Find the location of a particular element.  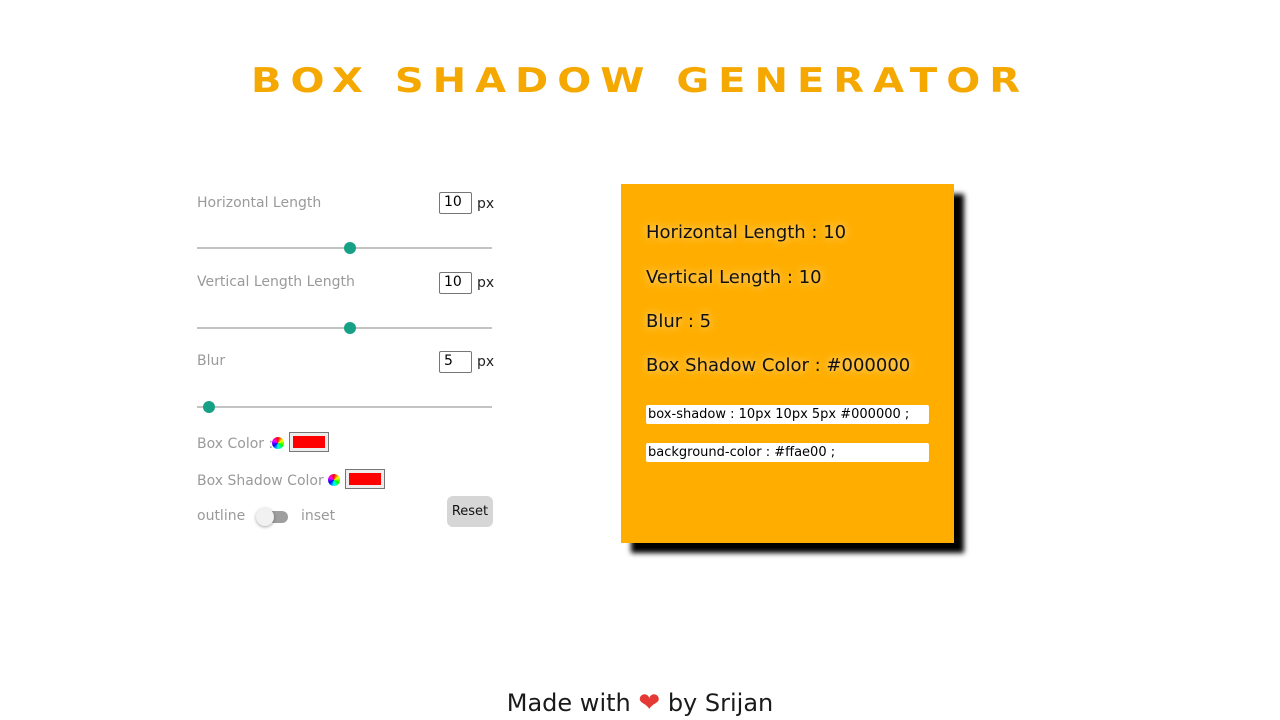

box-shadow-code: box-shadow : 10px 10px 5px #000000 ; is located at coordinates (787, 414).